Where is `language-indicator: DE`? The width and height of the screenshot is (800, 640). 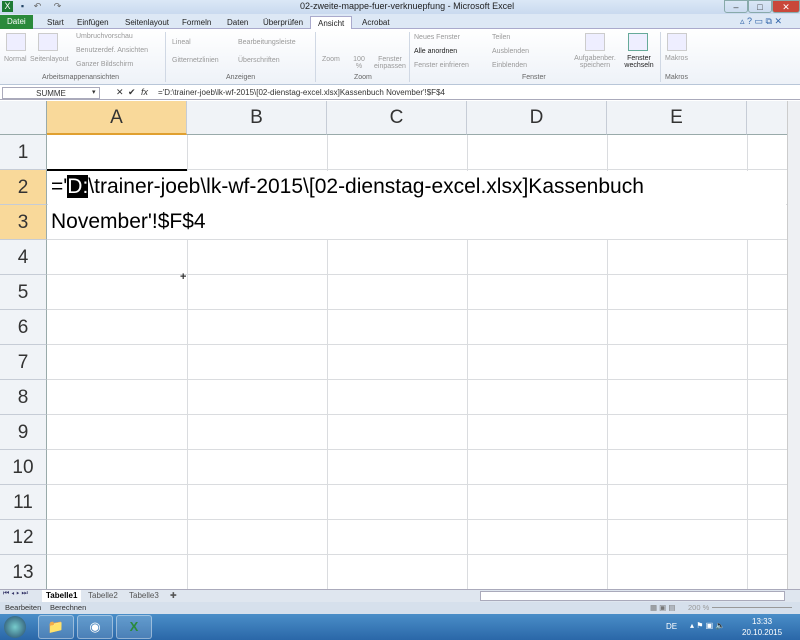 language-indicator: DE is located at coordinates (671, 626).